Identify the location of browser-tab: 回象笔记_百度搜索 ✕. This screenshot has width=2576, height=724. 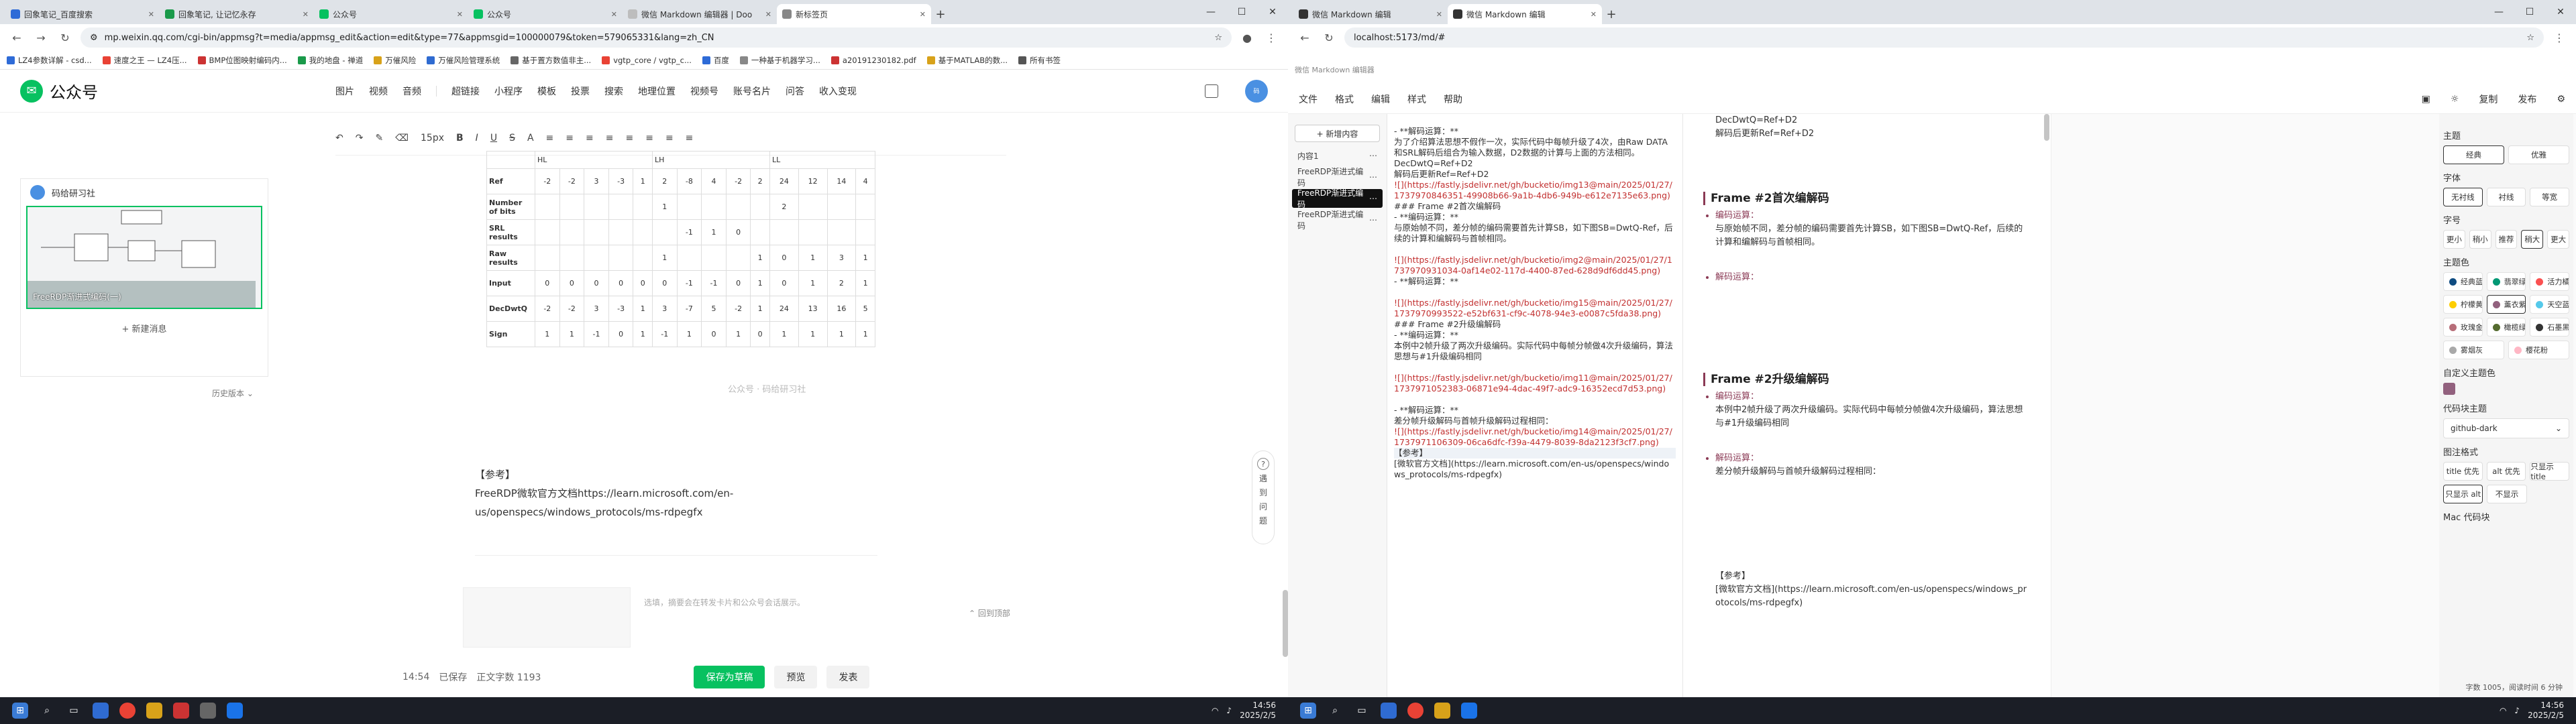
(82, 14).